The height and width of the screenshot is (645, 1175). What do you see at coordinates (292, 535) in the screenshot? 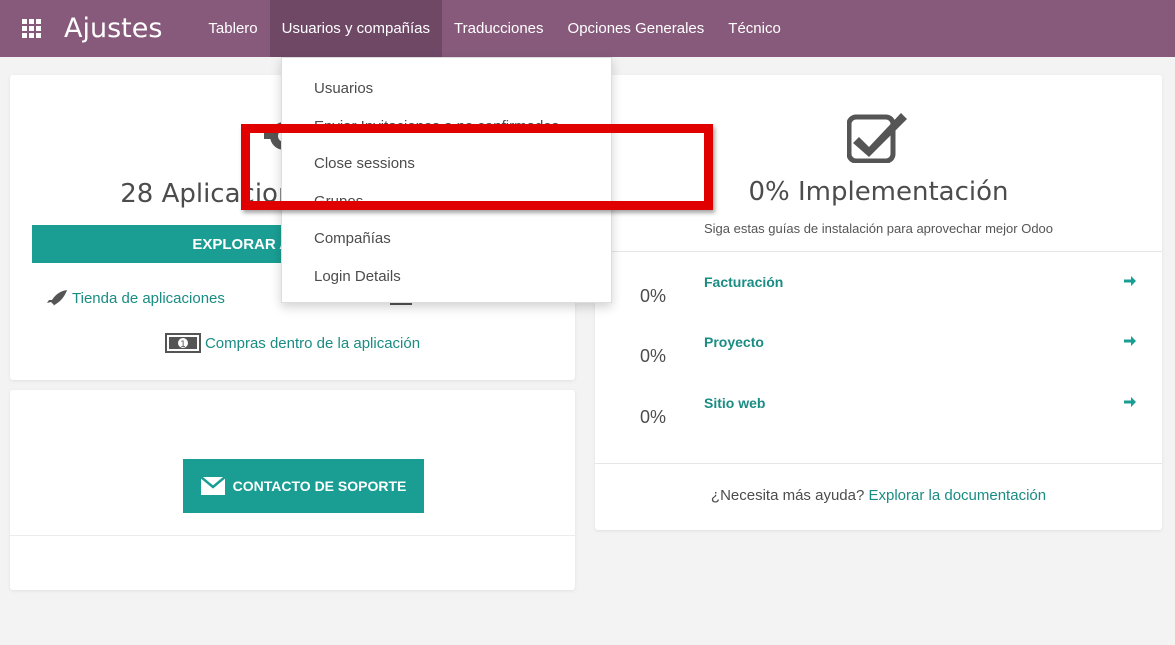
I see `support-divider` at bounding box center [292, 535].